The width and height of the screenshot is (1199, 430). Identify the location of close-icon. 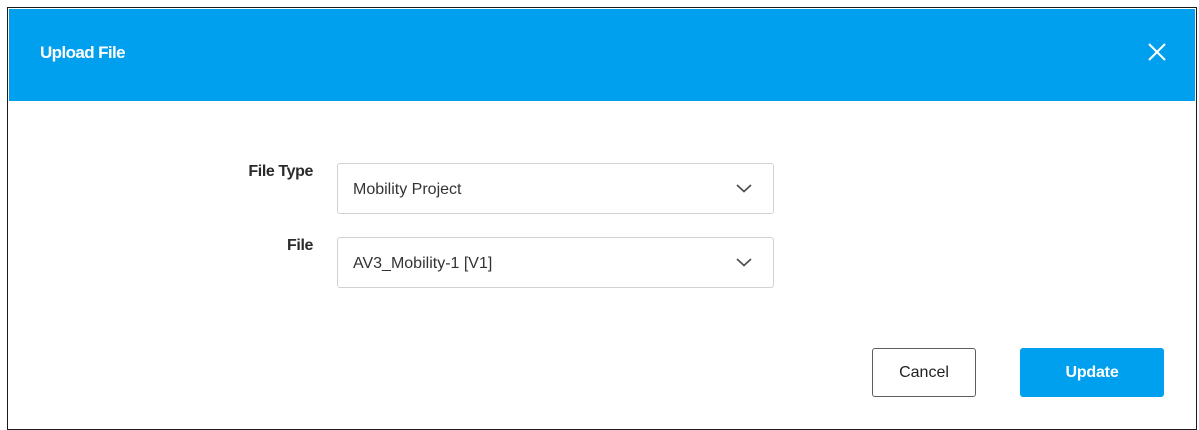
(1157, 52).